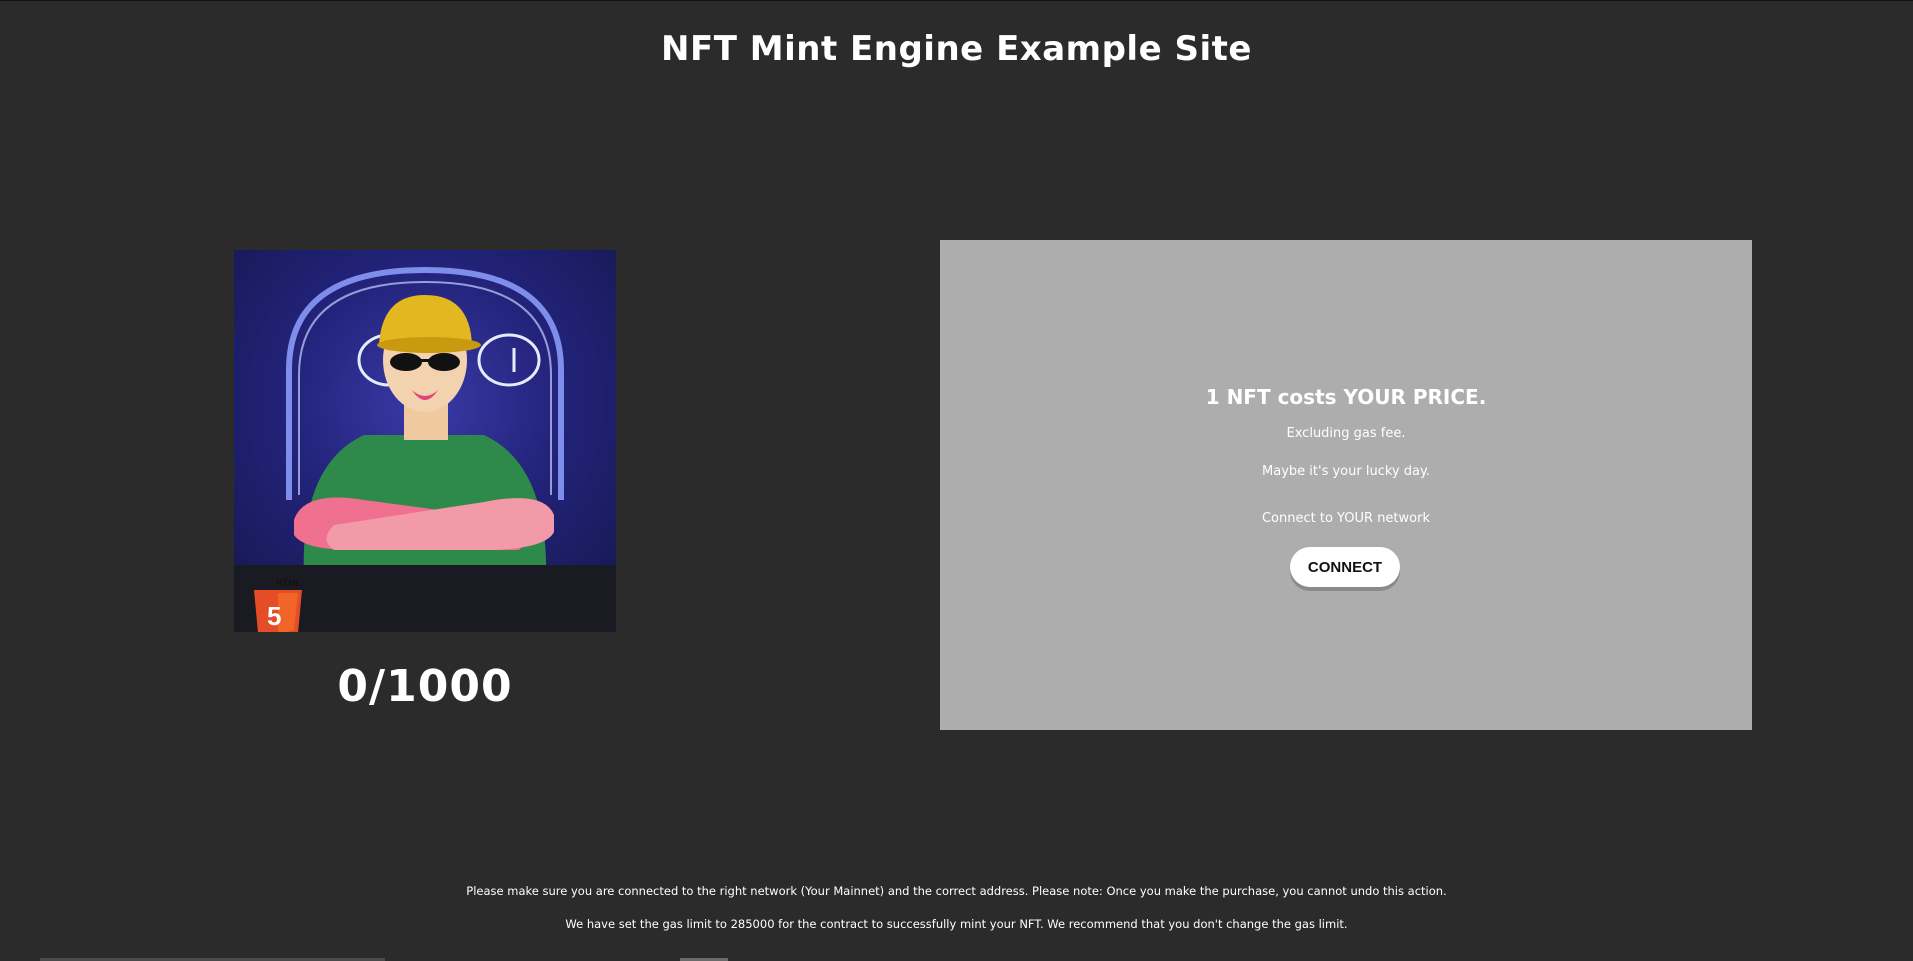  Describe the element at coordinates (425, 686) in the screenshot. I see `mint-counter: 0/1000` at that location.